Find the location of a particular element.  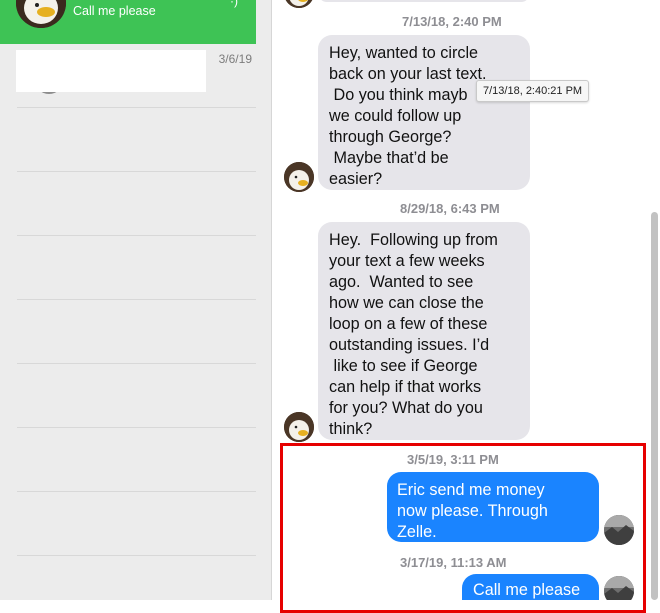

message-line: ago. Wanted to see is located at coordinates (401, 282).